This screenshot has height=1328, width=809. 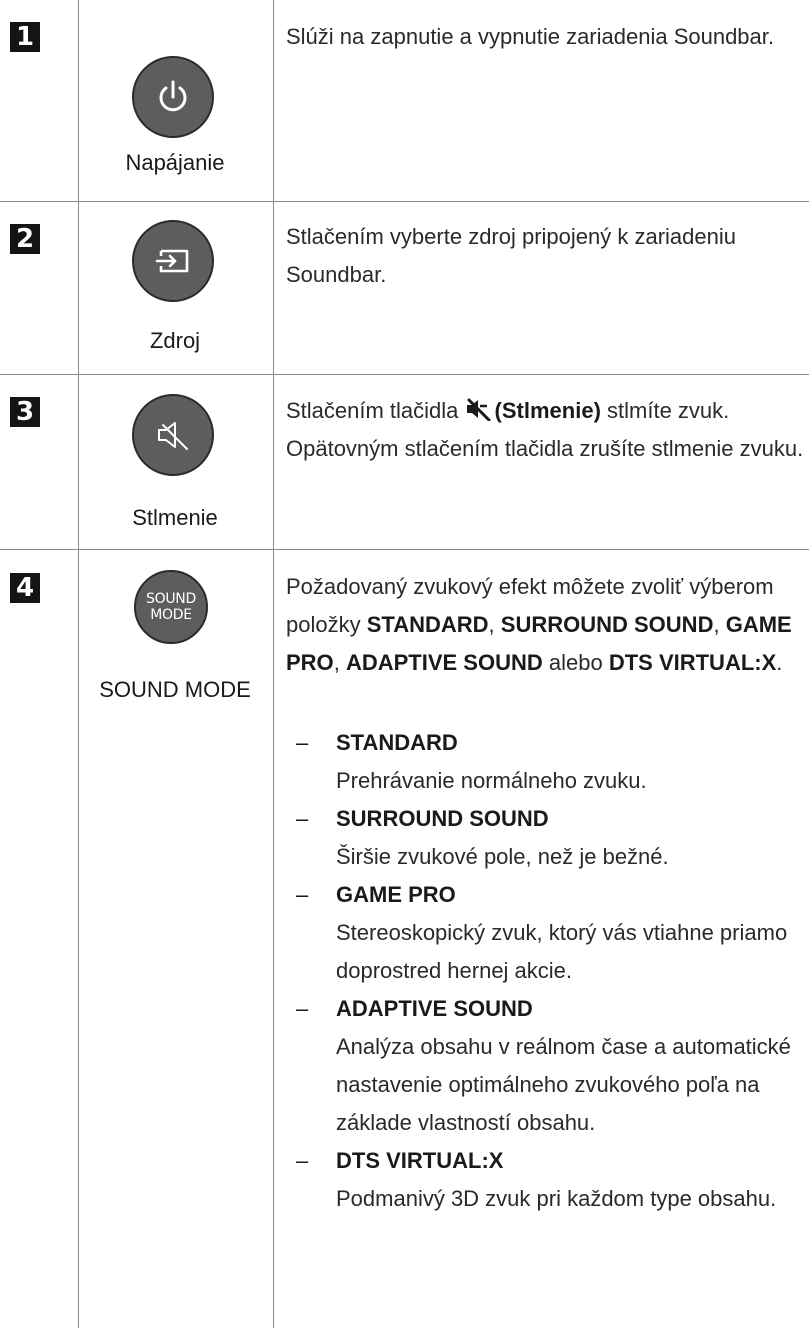 What do you see at coordinates (78, 664) in the screenshot?
I see `column-divider-left` at bounding box center [78, 664].